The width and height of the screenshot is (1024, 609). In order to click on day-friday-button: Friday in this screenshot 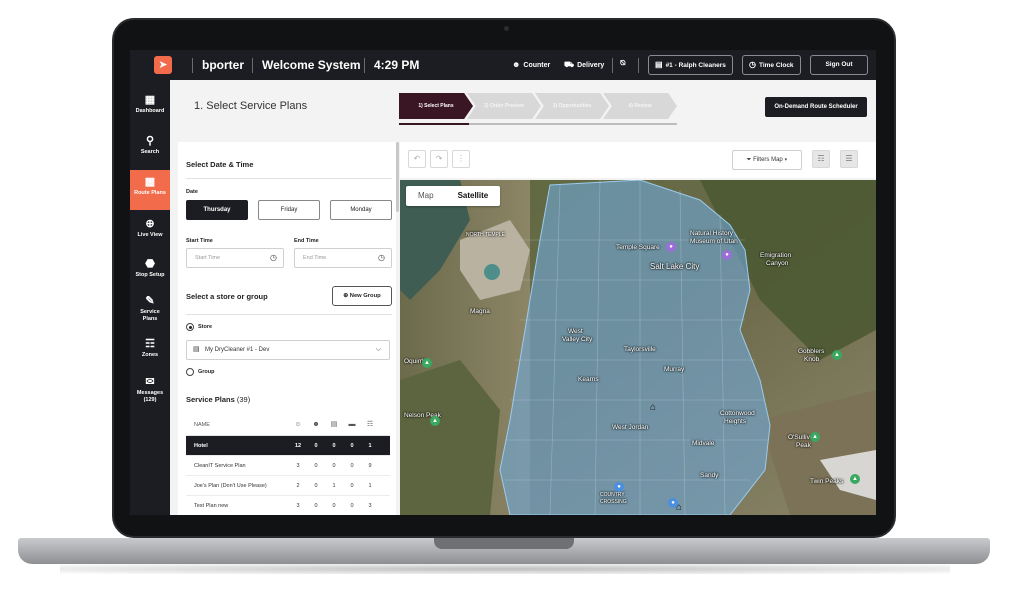, I will do `click(289, 210)`.